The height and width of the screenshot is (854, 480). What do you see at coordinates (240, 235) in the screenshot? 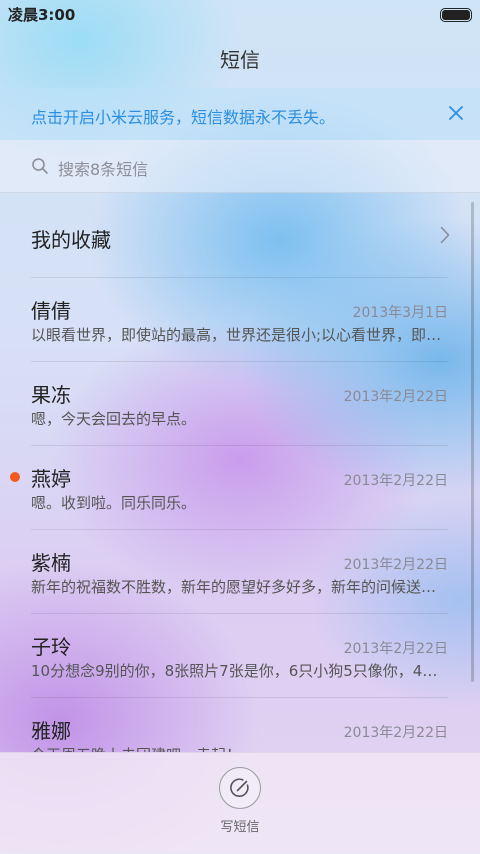
I see `favorites-row: 我的收藏` at bounding box center [240, 235].